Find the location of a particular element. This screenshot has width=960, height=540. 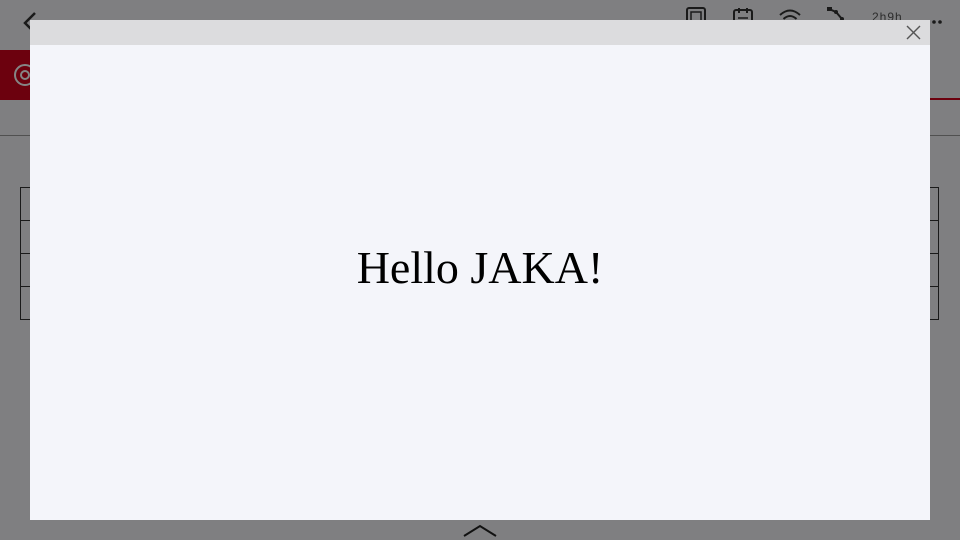

close-icon is located at coordinates (913, 32).